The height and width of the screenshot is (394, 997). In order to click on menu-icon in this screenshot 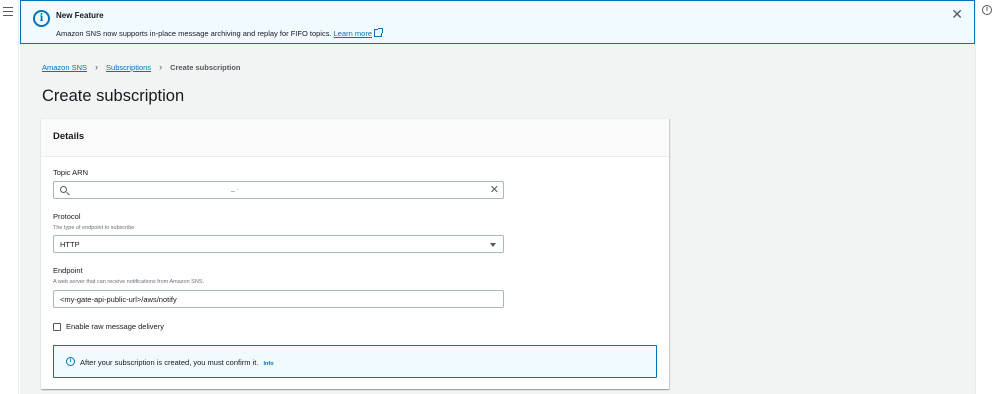, I will do `click(8, 11)`.